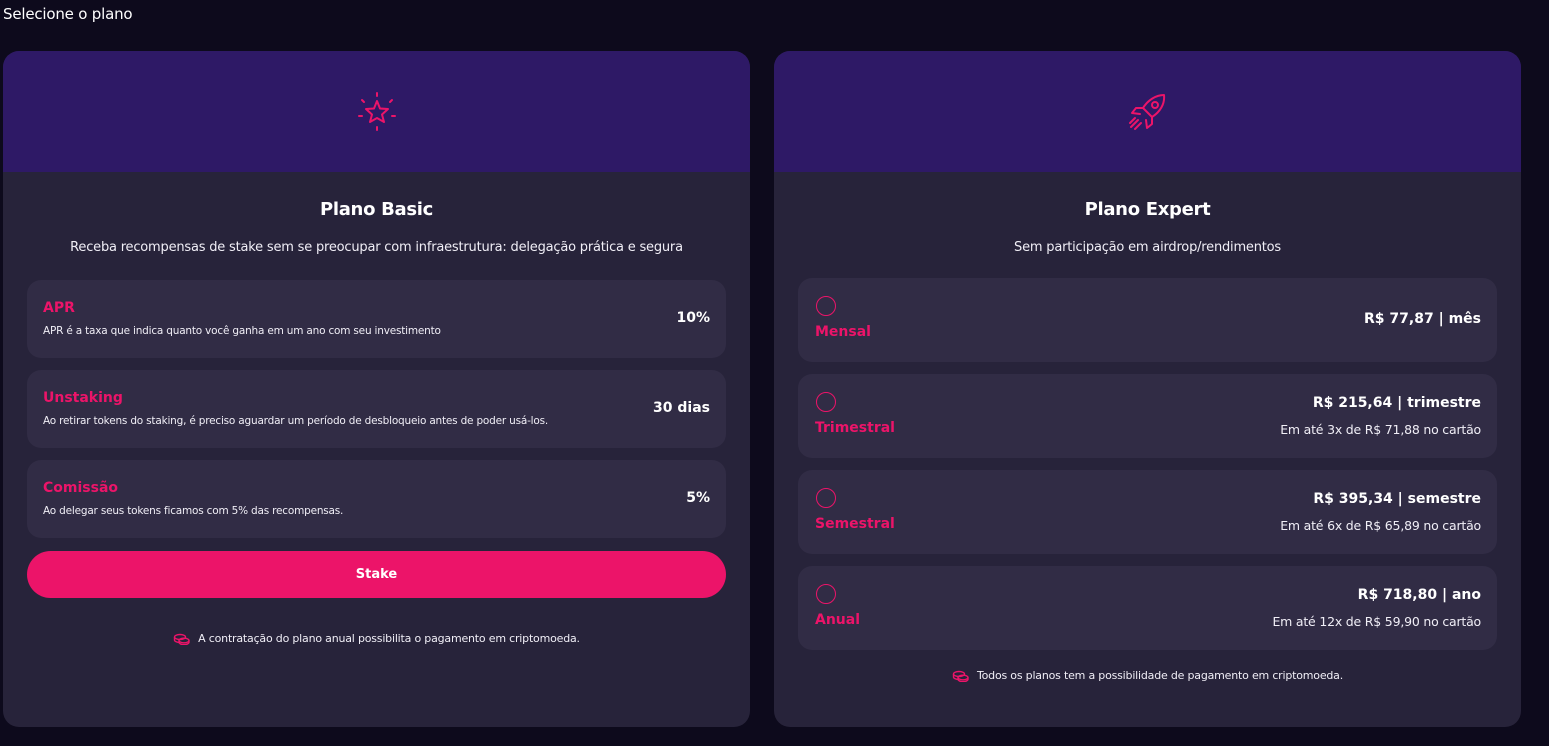 This screenshot has width=1549, height=746. I want to click on plan-name: Anual, so click(838, 620).